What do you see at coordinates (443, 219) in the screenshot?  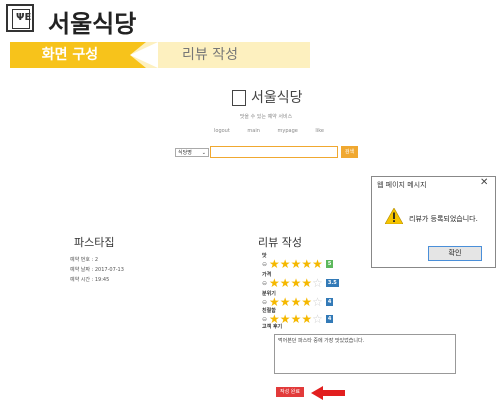 I see `dialog-message: 리뷰가 등록되었습니다.` at bounding box center [443, 219].